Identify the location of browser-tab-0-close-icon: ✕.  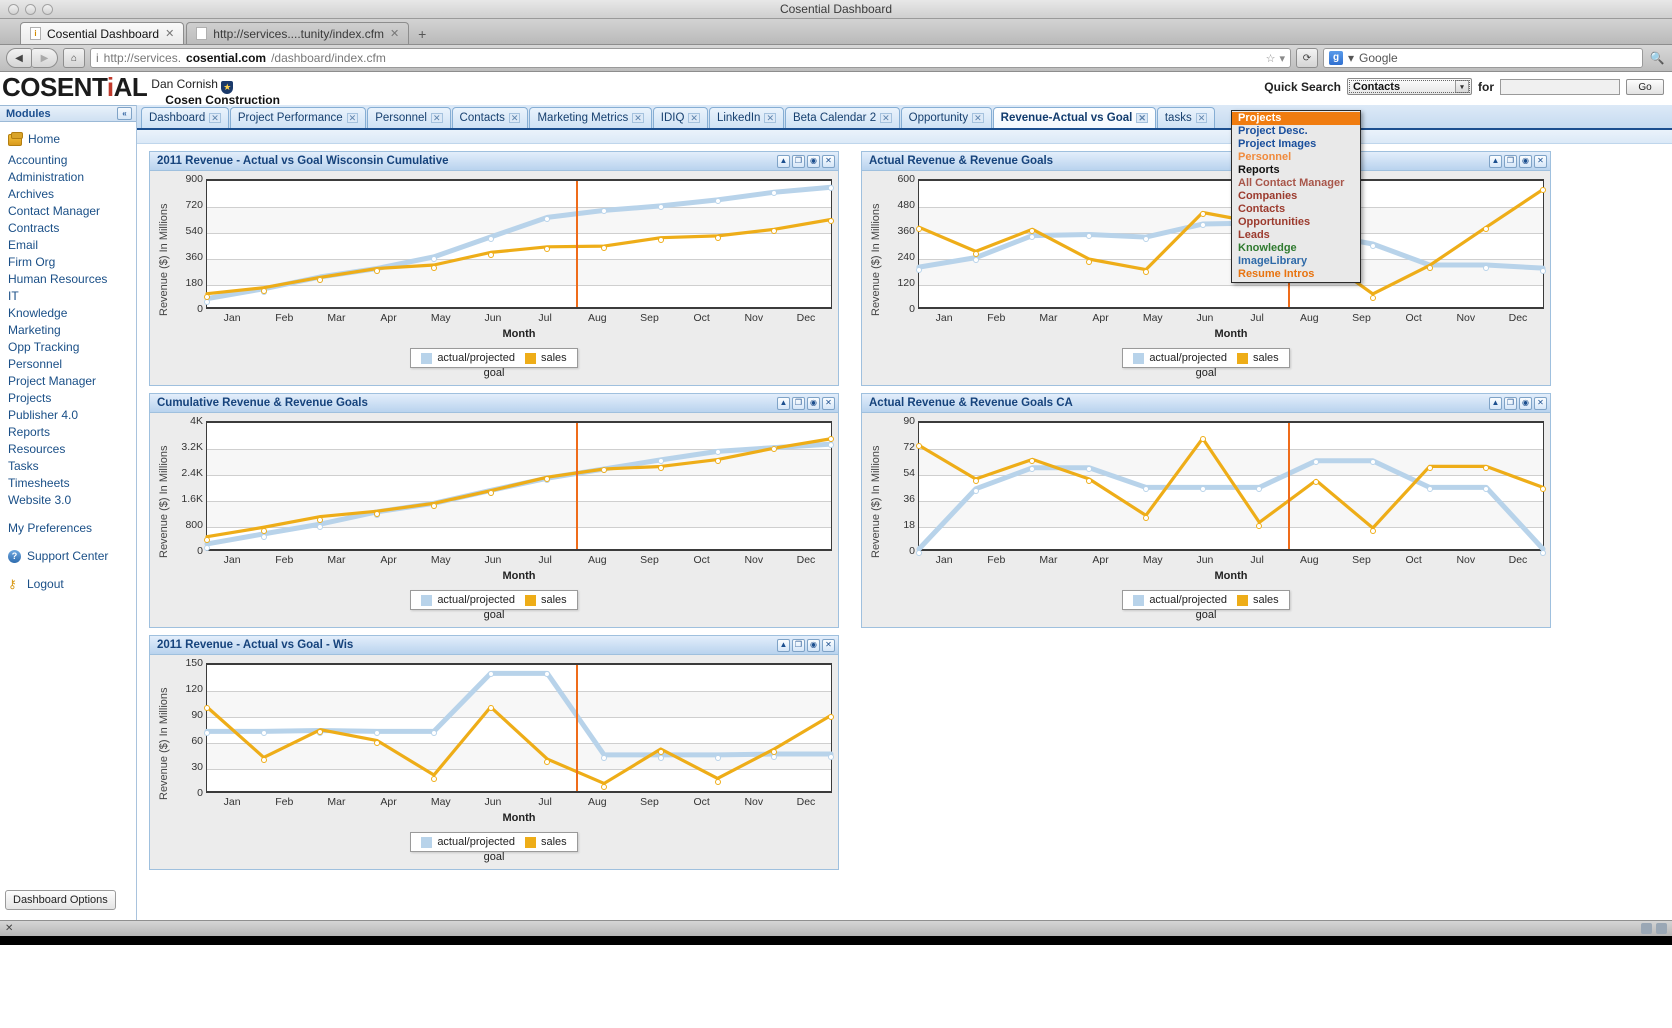
(169, 33).